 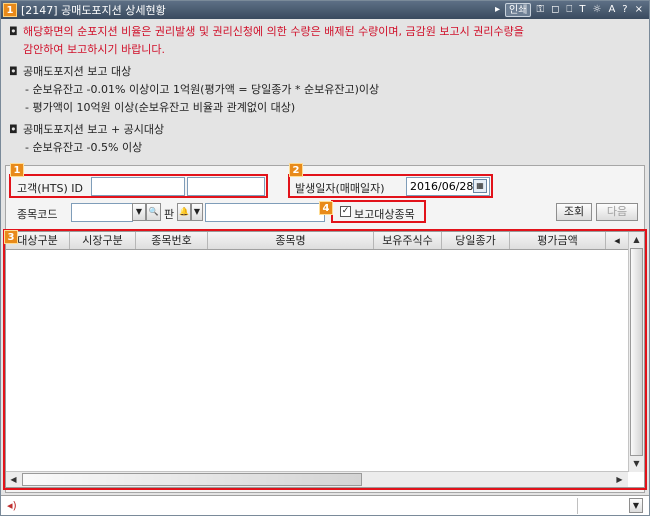 What do you see at coordinates (582, 10) in the screenshot?
I see `pin-icon: T` at bounding box center [582, 10].